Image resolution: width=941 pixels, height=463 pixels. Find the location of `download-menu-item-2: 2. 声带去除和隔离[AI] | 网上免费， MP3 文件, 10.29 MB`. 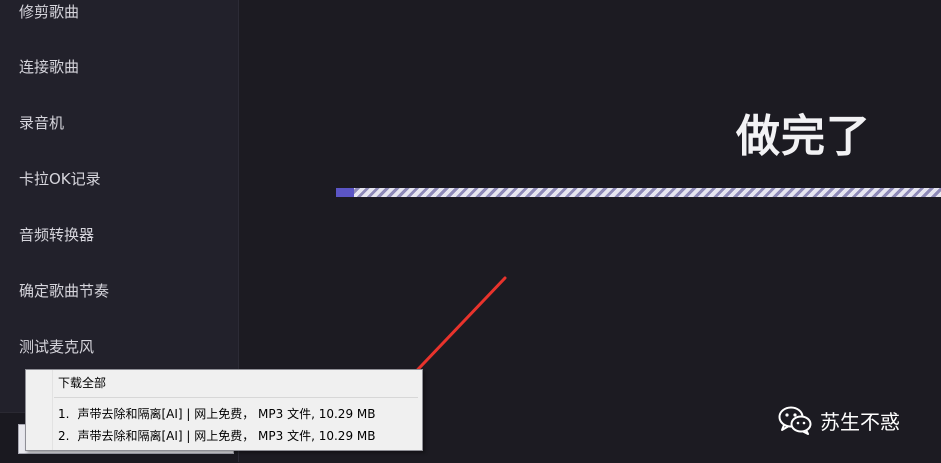

download-menu-item-2: 2. 声带去除和隔离[AI] | 网上免费， MP3 文件, 10.29 MB is located at coordinates (216, 435).